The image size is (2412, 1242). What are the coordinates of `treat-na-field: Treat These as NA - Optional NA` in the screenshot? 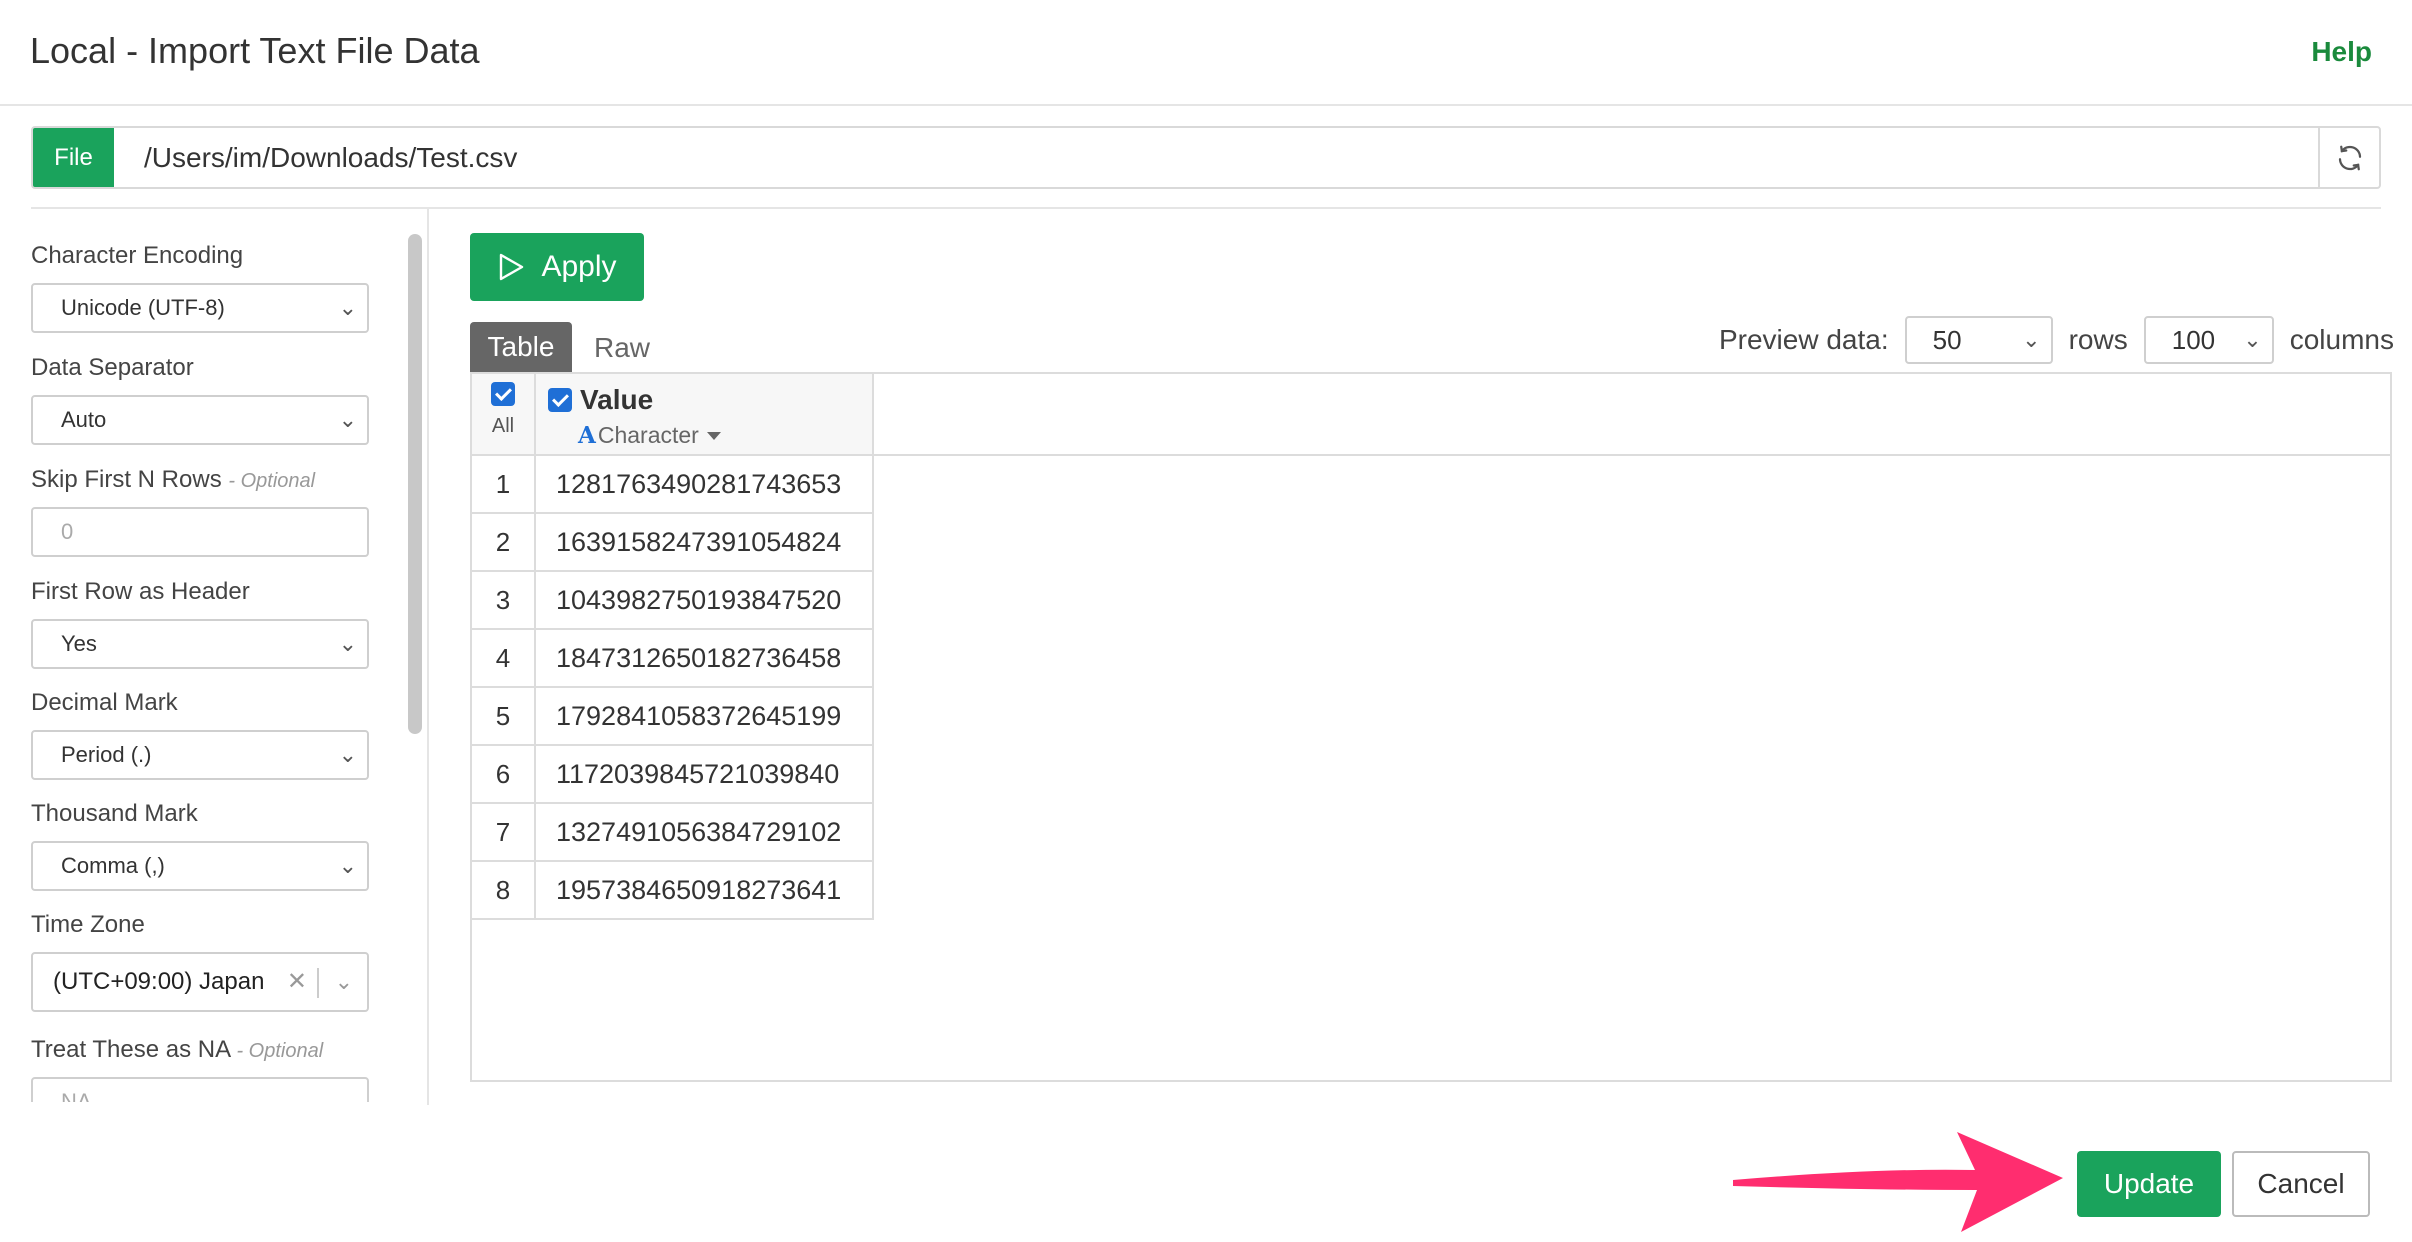 It's located at (201, 1069).